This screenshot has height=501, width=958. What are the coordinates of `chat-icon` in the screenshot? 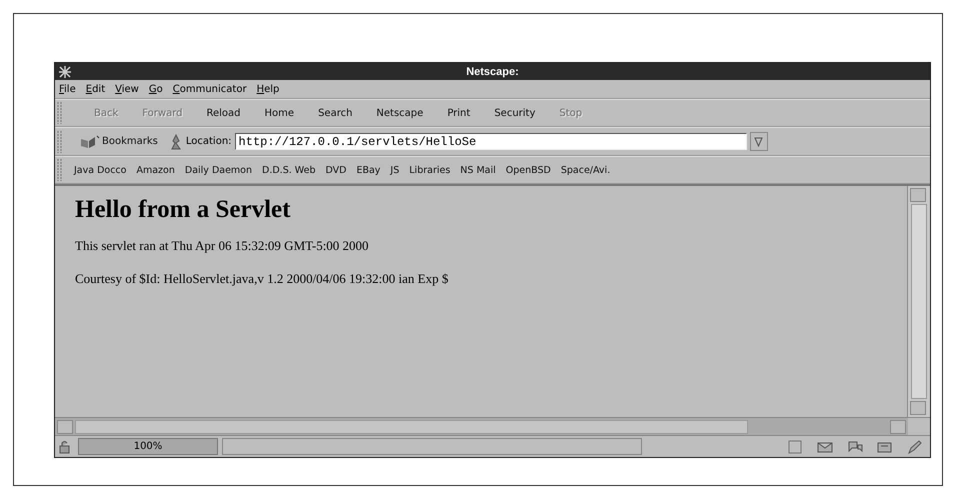 It's located at (855, 446).